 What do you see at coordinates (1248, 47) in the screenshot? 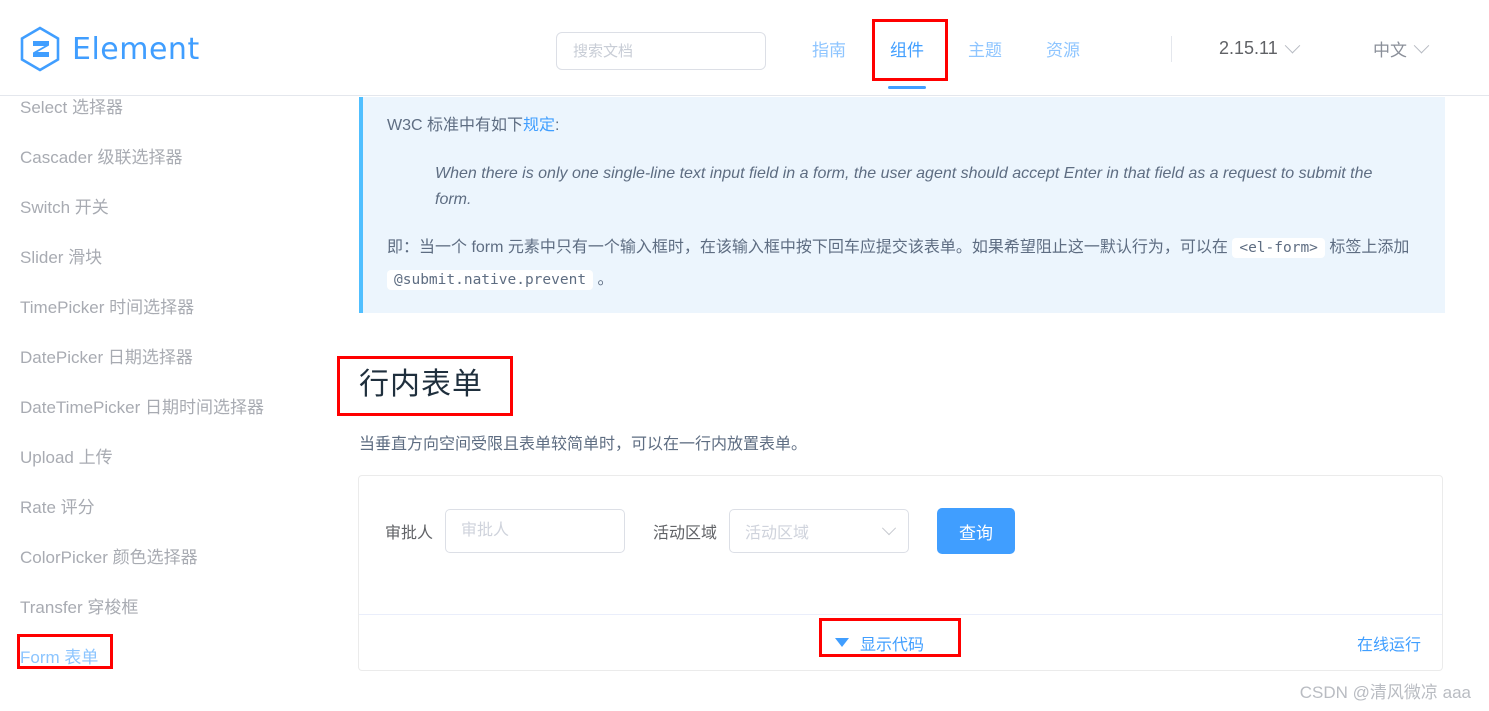
I see `version-label: 2.15.11` at bounding box center [1248, 47].